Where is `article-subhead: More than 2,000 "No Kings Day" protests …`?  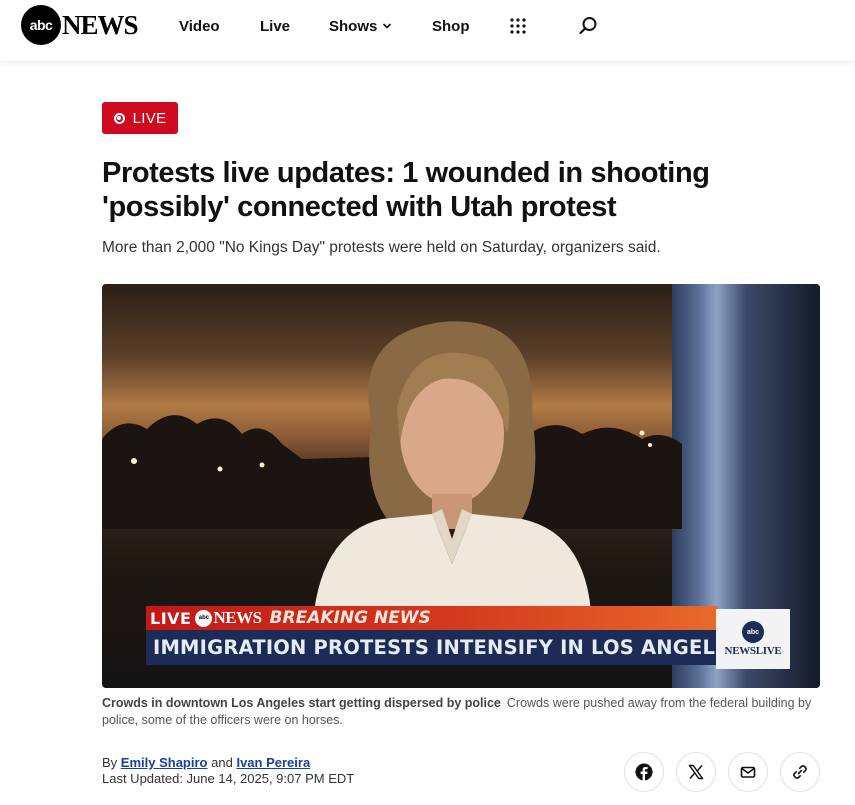 article-subhead: More than 2,000 "No Kings Day" protests … is located at coordinates (381, 247).